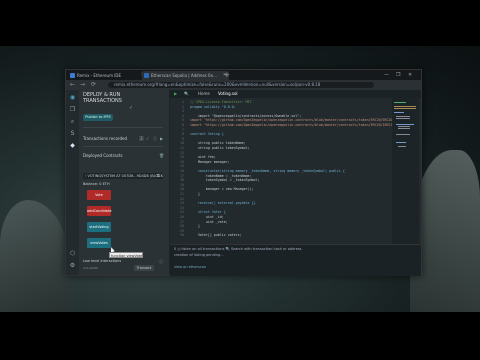  I want to click on remix-icon-panel: ◉ ❐ ⌕ S ◆ ⬡ ⚙, so click(72, 182).